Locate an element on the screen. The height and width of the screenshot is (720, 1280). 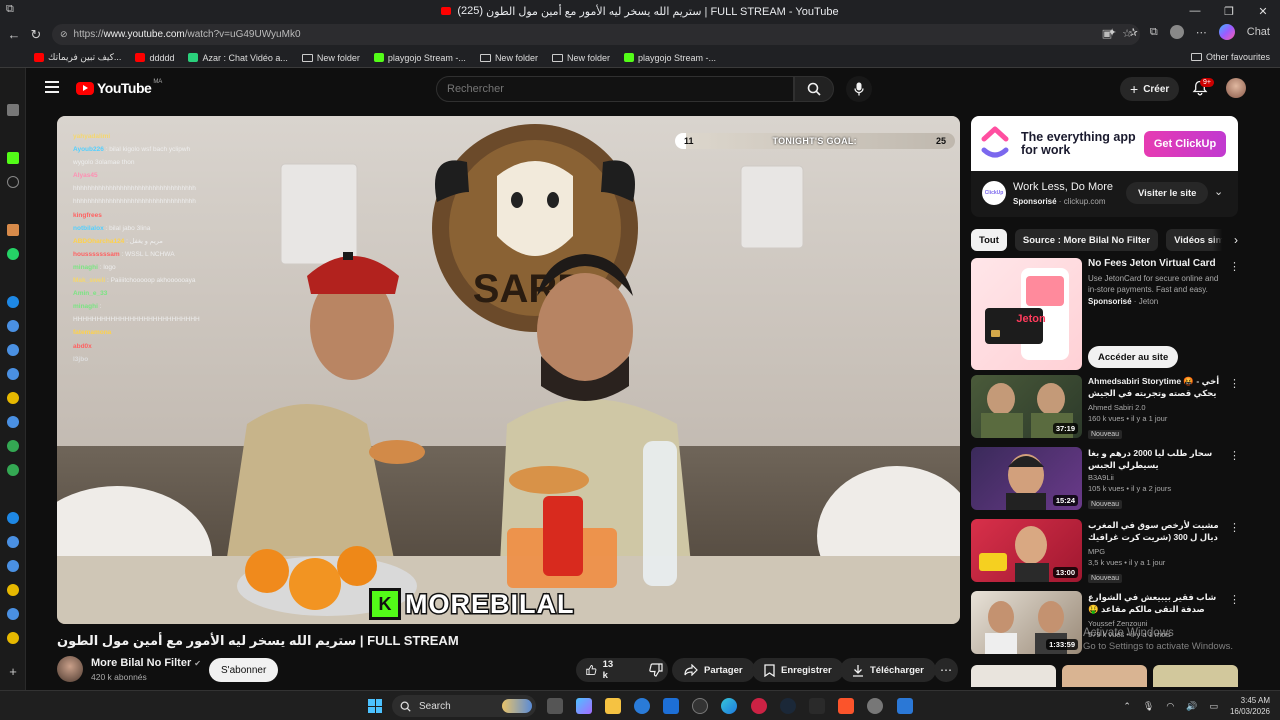
volume-icon: 🔊 is located at coordinates (1191, 706).